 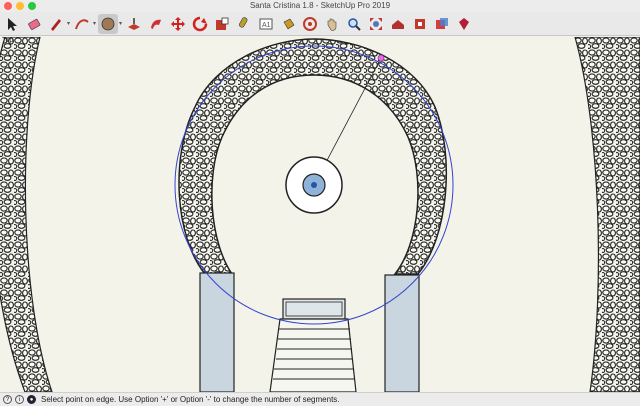 I want to click on circle-icon, so click(x=108, y=23).